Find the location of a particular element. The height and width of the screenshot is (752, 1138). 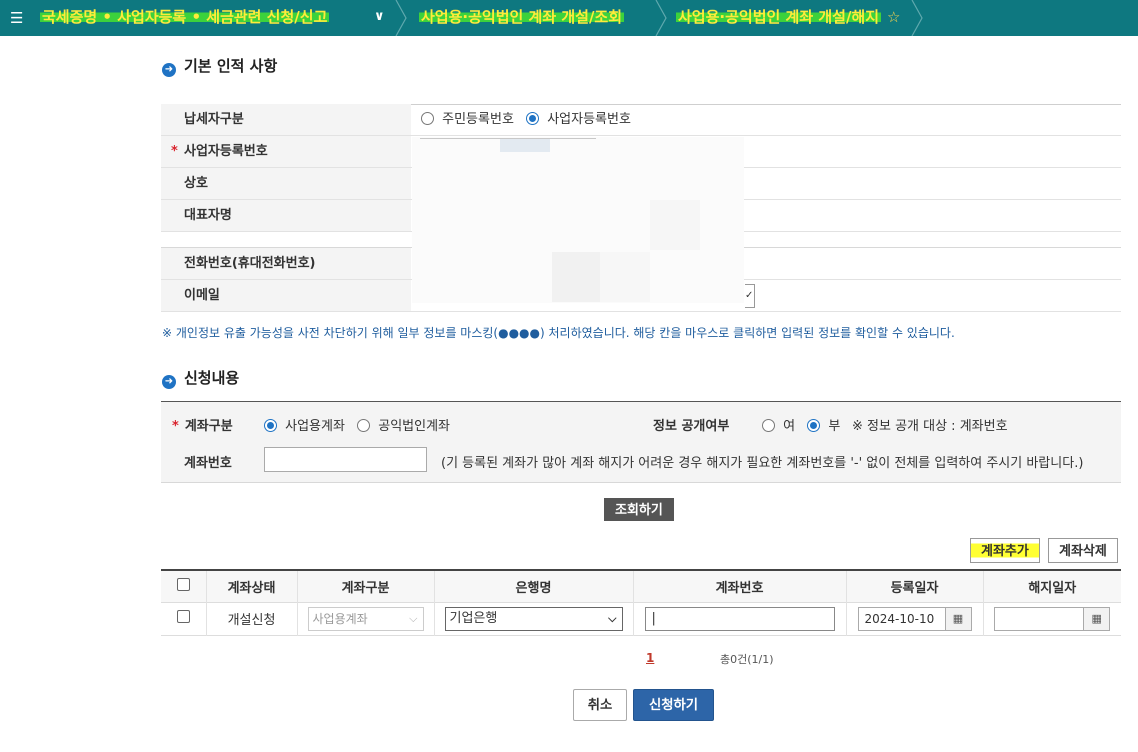

cell-close-date: ▦ is located at coordinates (1052, 618).